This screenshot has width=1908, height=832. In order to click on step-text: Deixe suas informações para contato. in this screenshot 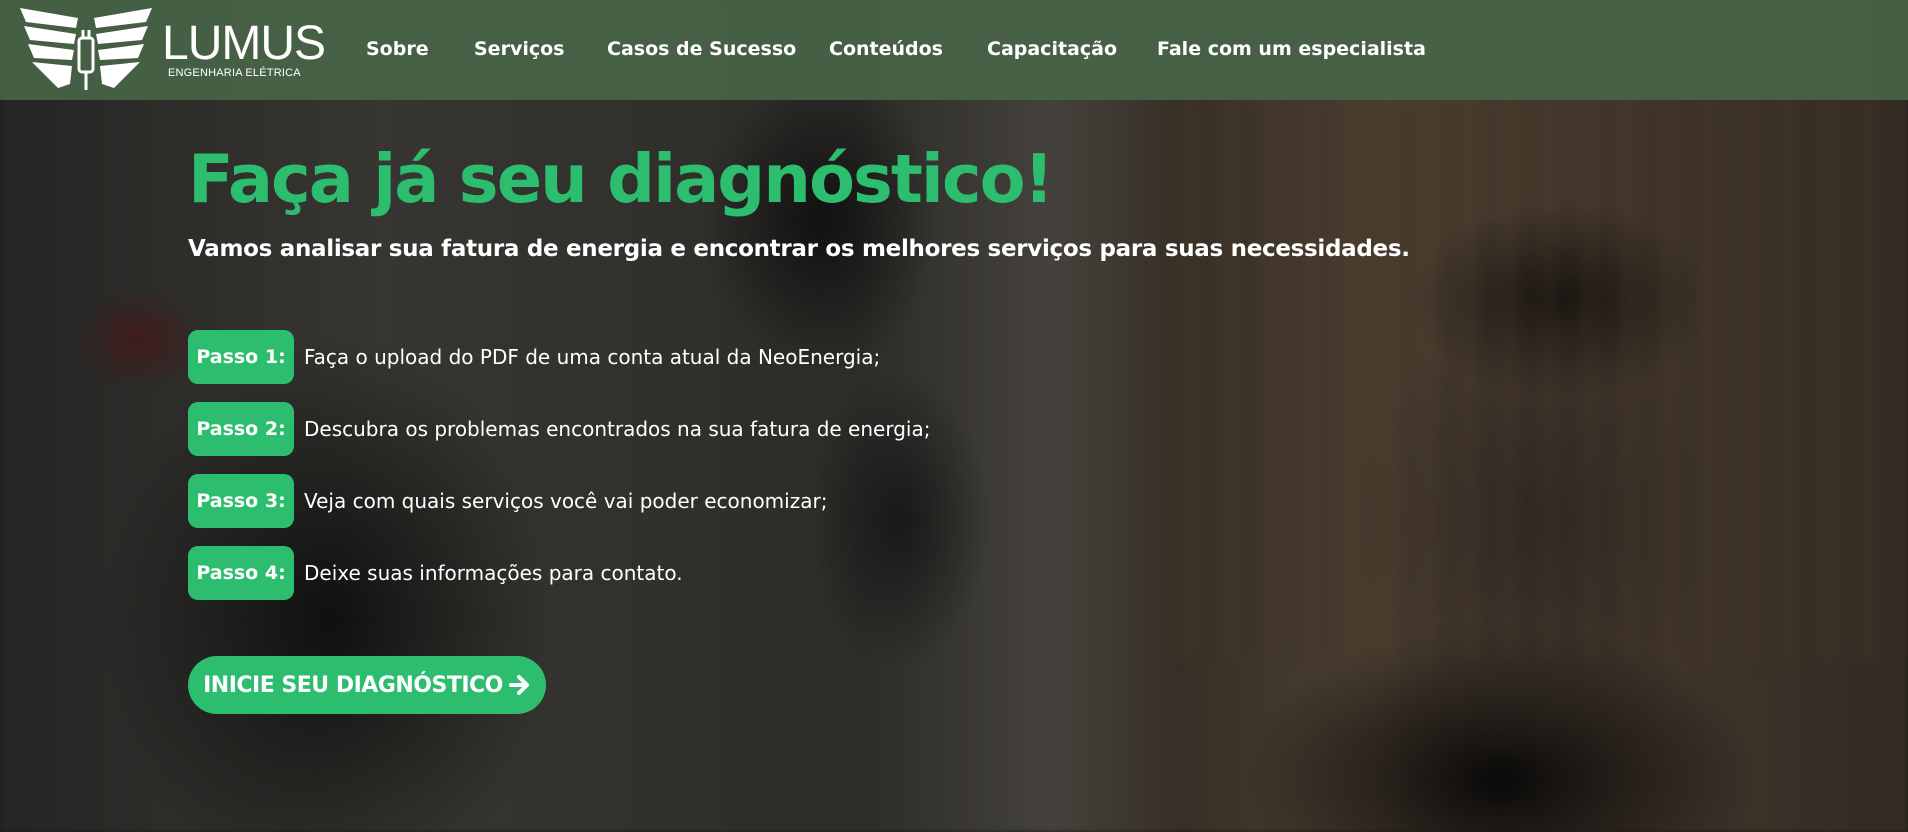, I will do `click(493, 573)`.